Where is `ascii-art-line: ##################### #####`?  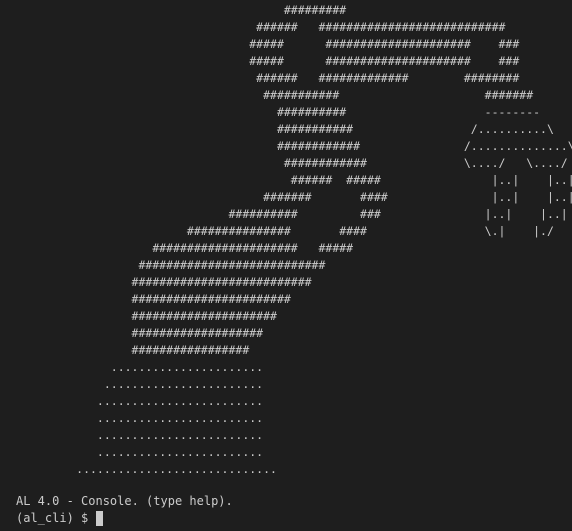
ascii-art-line: ##################### ##### is located at coordinates (177, 248).